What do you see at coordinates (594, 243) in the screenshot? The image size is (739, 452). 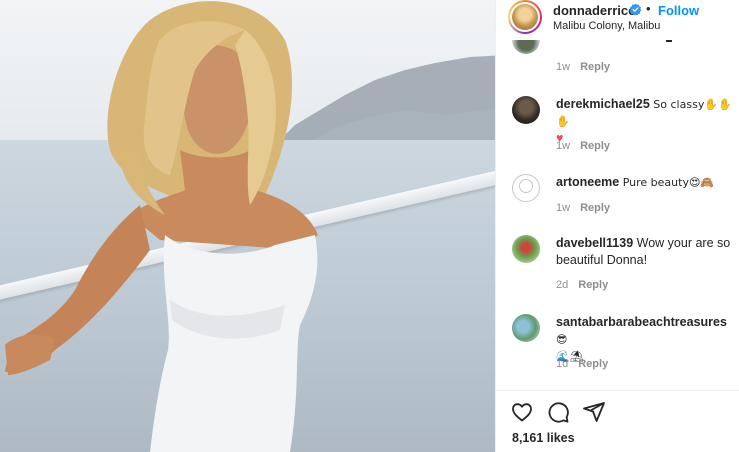 I see `comment-username: davebell1139` at bounding box center [594, 243].